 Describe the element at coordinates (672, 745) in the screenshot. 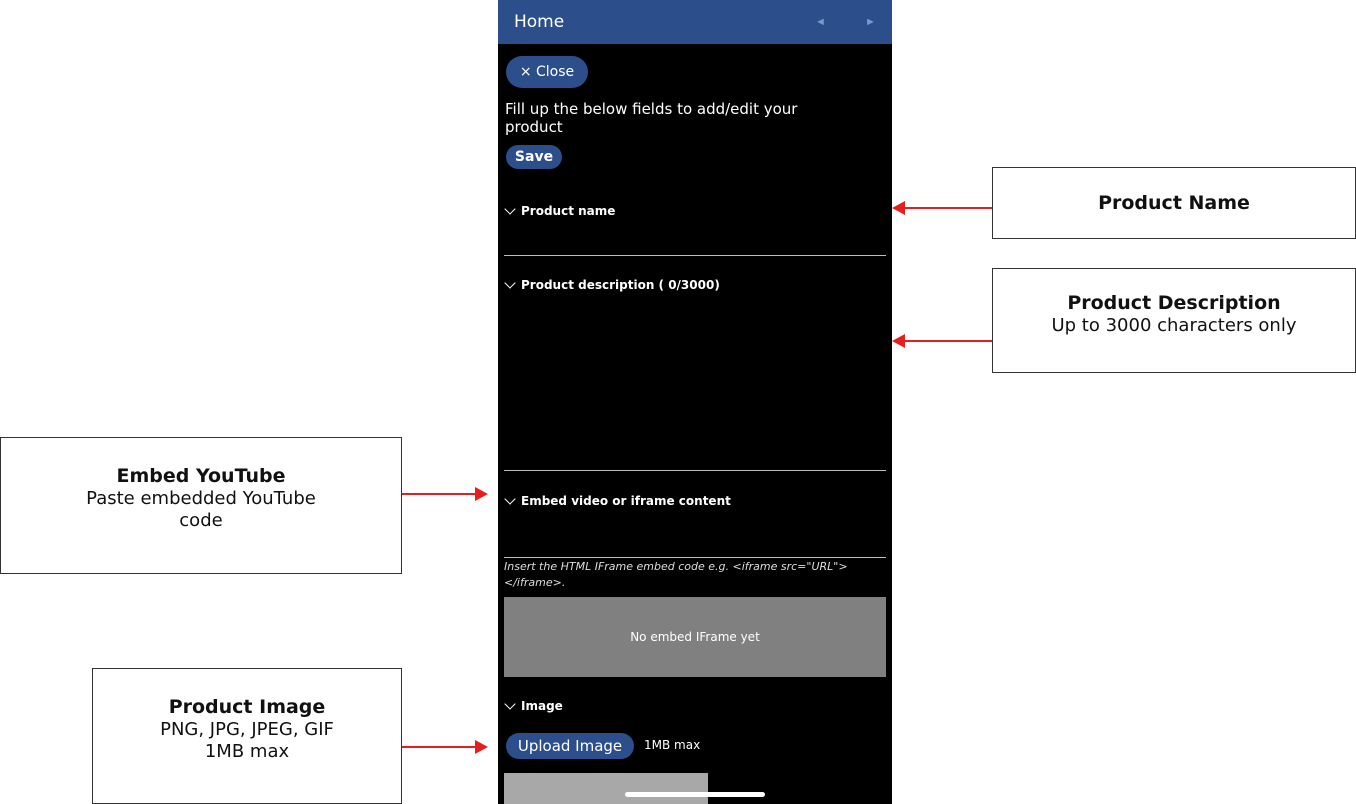

I see `upload-size-note: 1MB max` at that location.